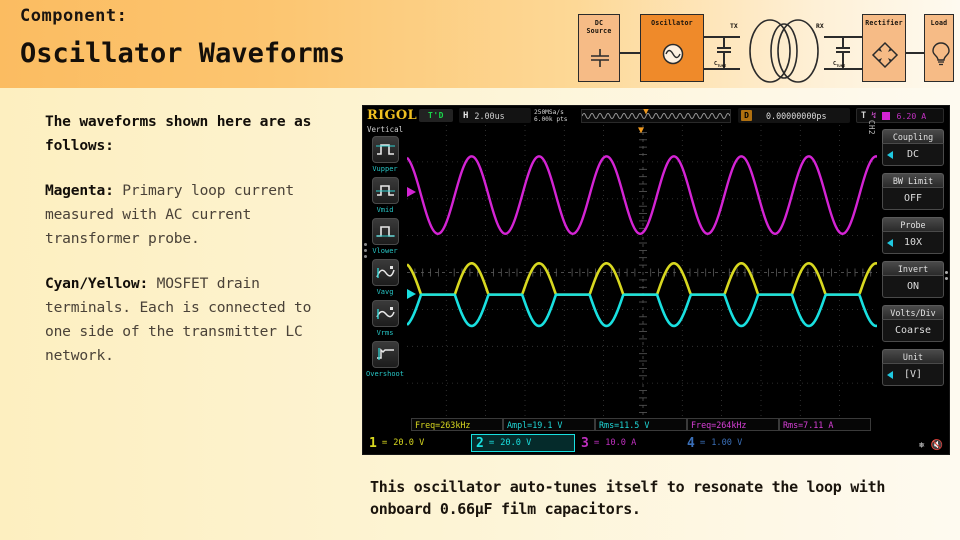  What do you see at coordinates (921, 445) in the screenshot?
I see `usb-icon: ⎈` at bounding box center [921, 445].